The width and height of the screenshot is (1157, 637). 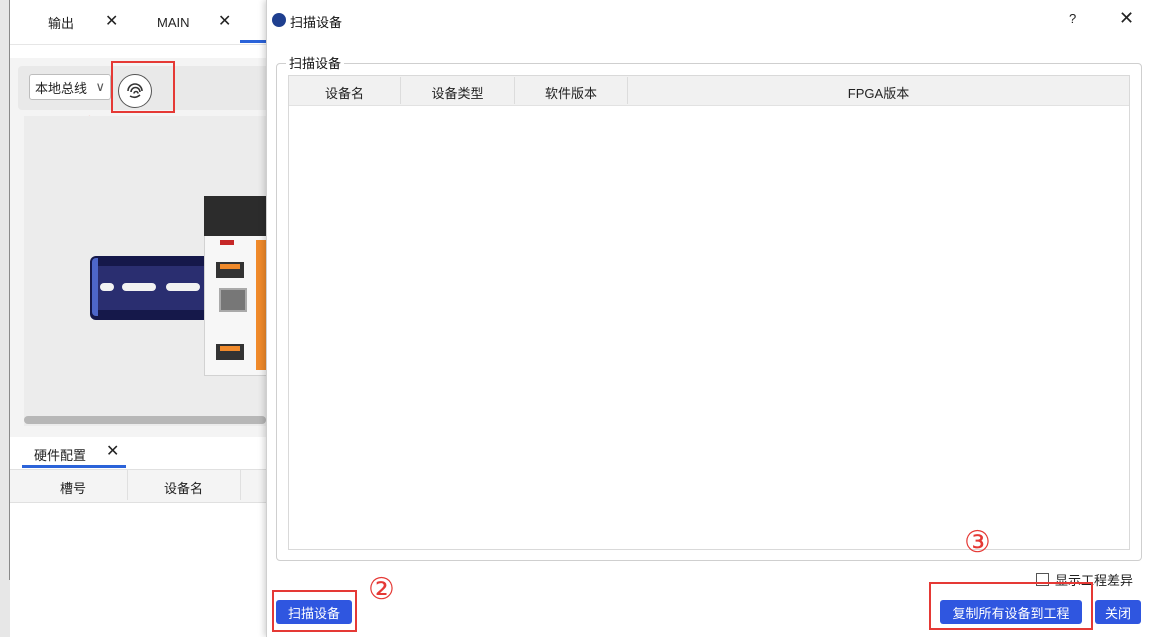 I want to click on tab-output-close-icon: ✕, so click(x=111, y=21).